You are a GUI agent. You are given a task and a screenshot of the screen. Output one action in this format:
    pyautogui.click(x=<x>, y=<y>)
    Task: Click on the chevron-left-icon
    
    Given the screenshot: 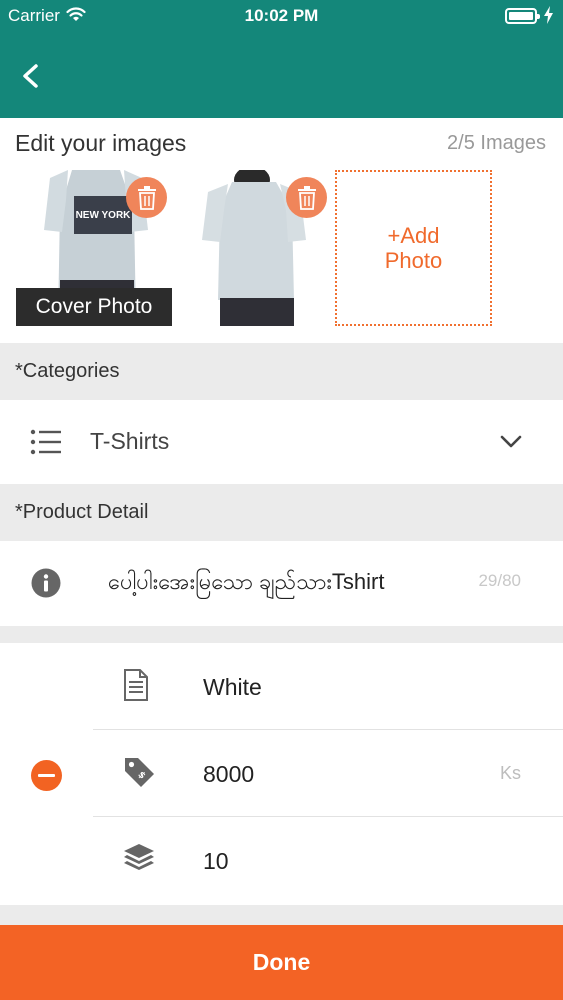 What is the action you would take?
    pyautogui.click(x=30, y=76)
    